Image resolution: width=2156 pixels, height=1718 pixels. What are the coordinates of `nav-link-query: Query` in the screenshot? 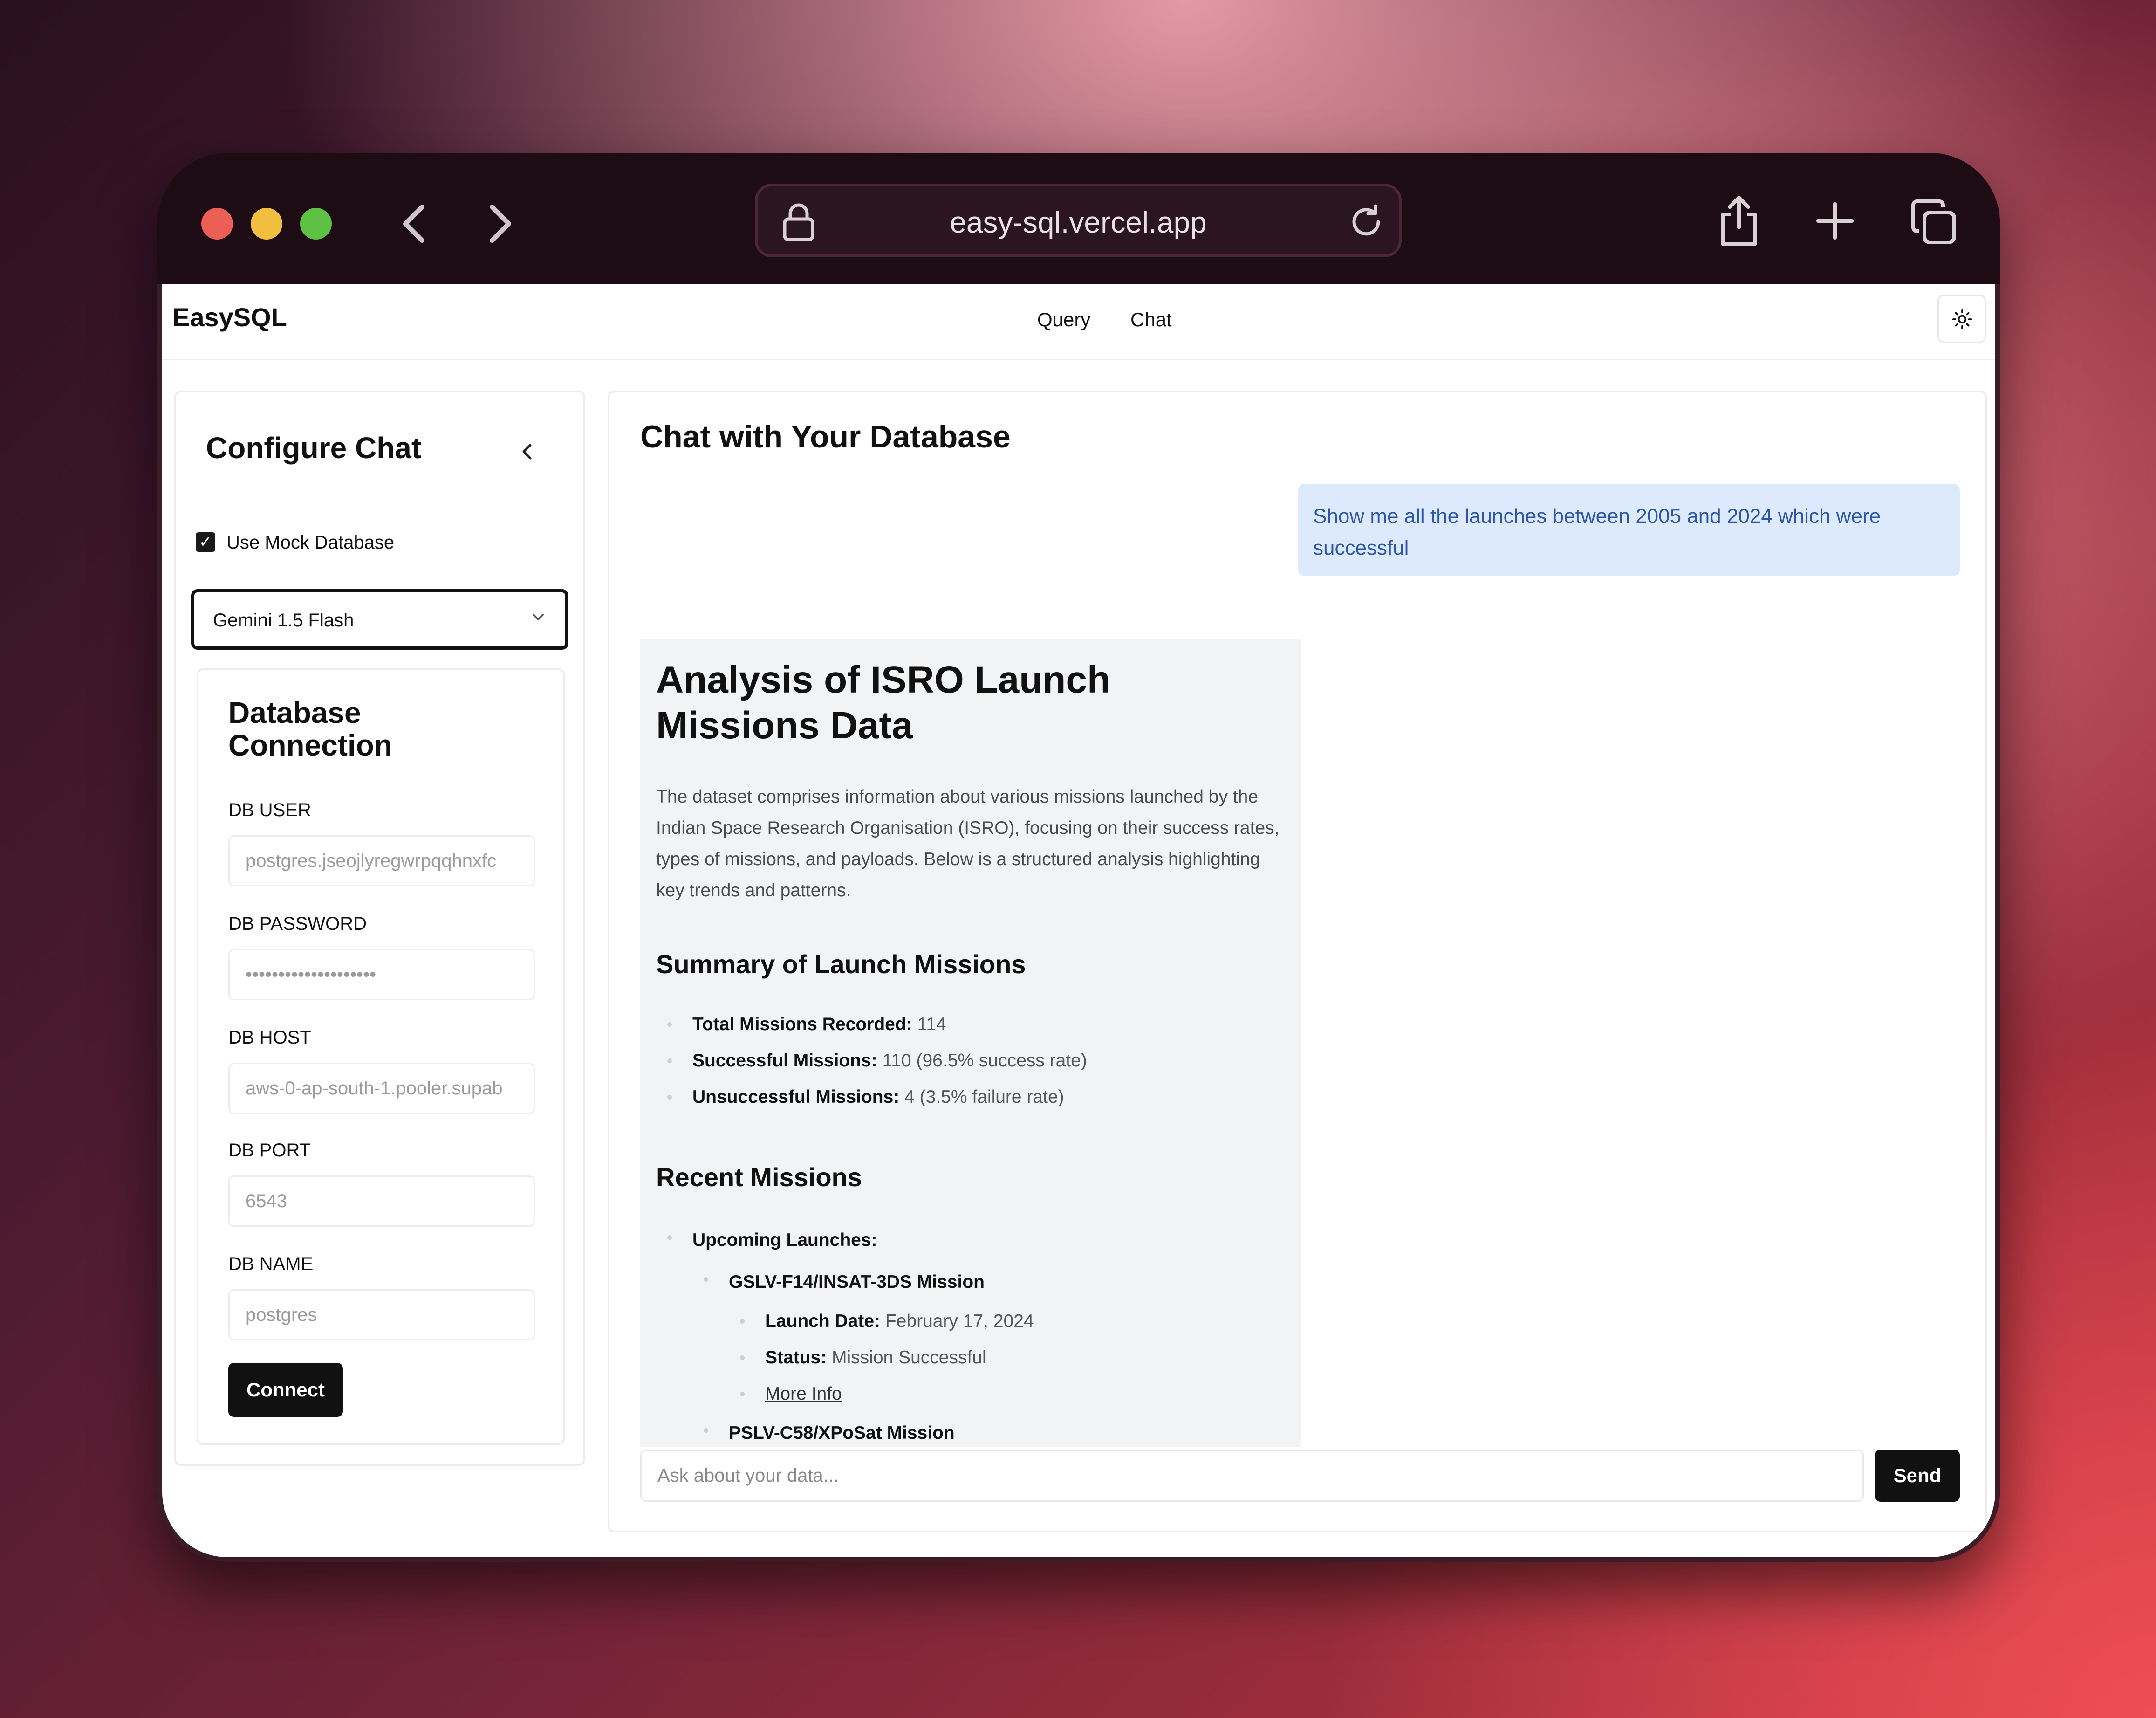 It's located at (1063, 320).